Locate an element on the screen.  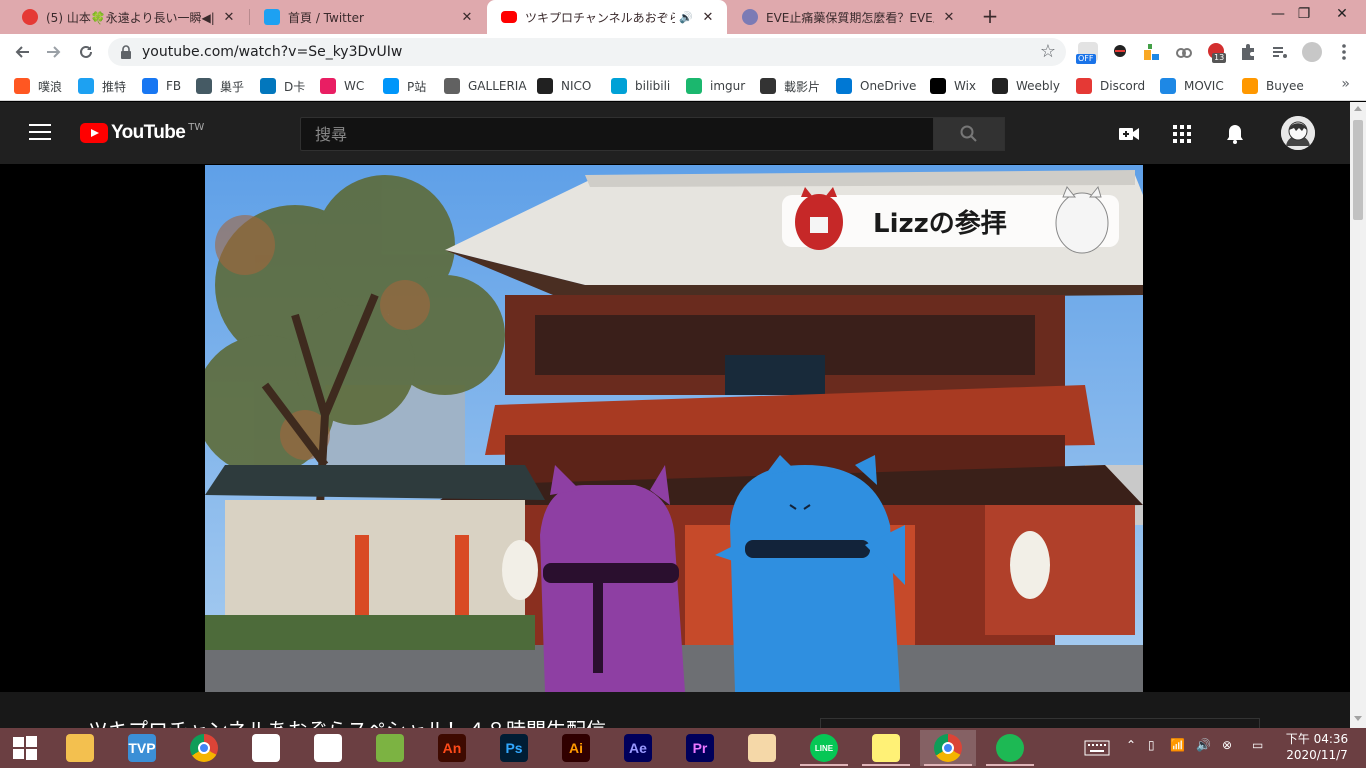
bookmark-star-icon: ☆ is located at coordinates (1048, 51).